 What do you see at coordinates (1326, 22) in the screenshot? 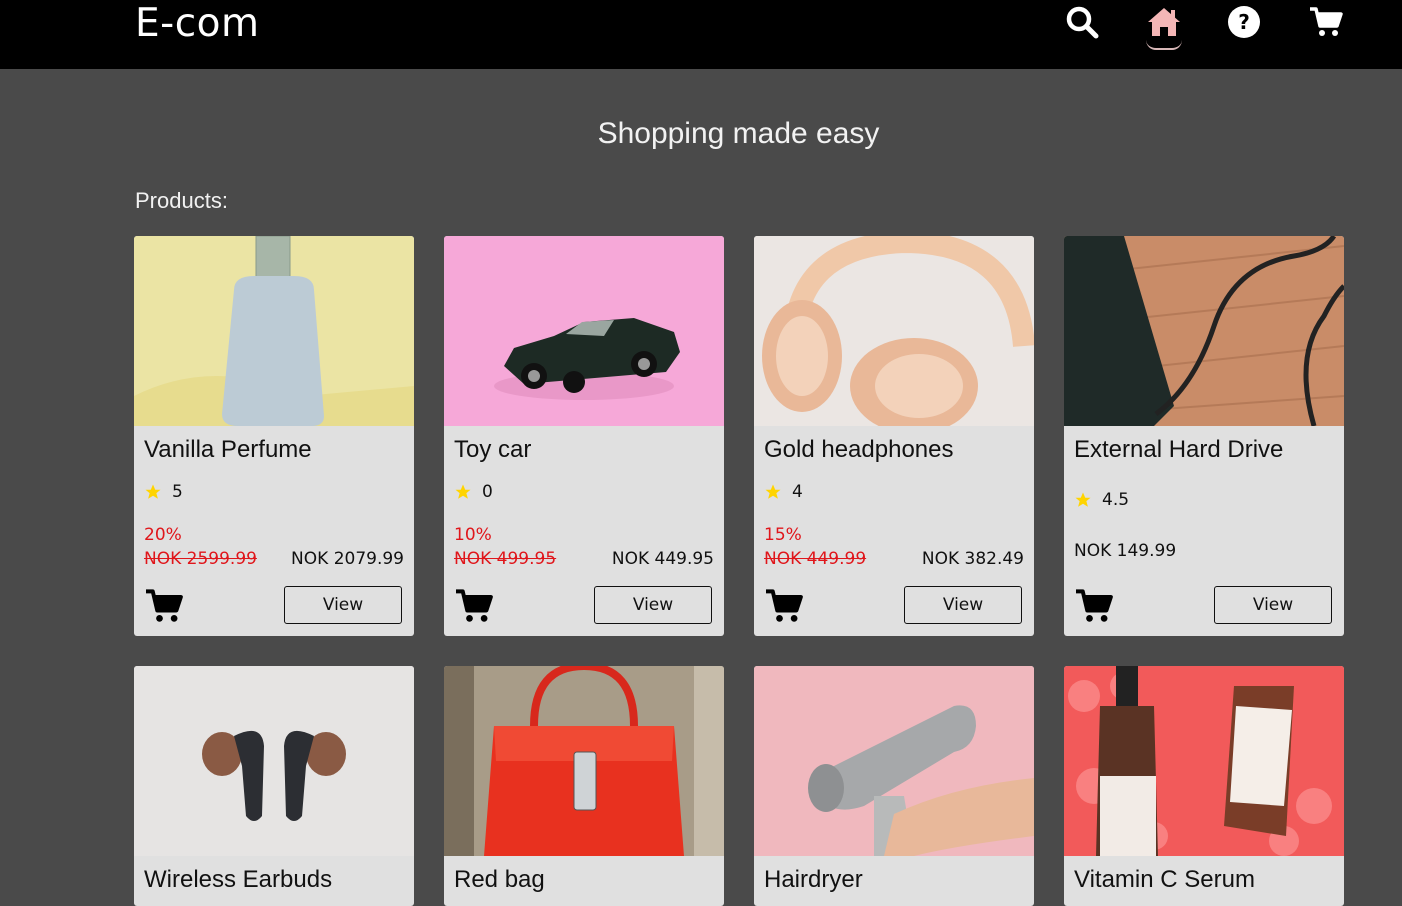
I see `cart-icon` at bounding box center [1326, 22].